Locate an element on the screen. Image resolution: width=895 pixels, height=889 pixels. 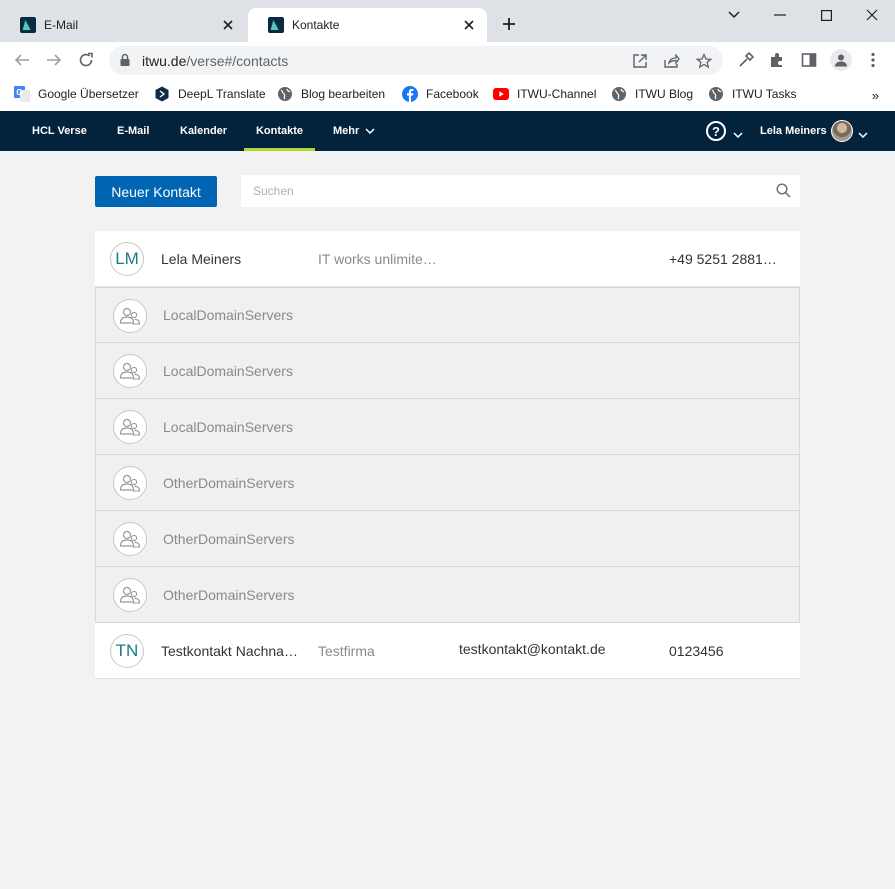
tab-title: Kontakte is located at coordinates (316, 25).